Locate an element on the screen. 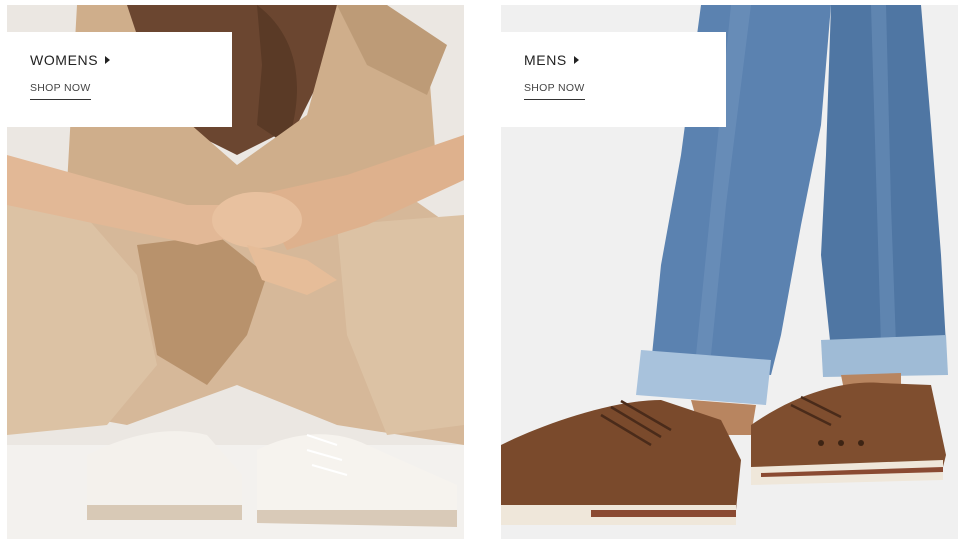 The image size is (964, 539). womens-shop-now-link: SHOP NOW is located at coordinates (60, 91).